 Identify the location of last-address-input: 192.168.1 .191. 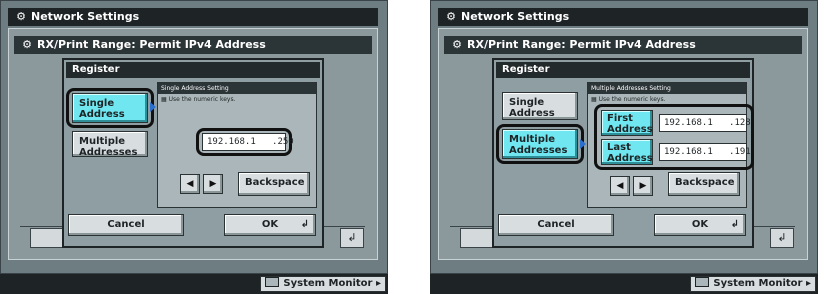
(705, 152).